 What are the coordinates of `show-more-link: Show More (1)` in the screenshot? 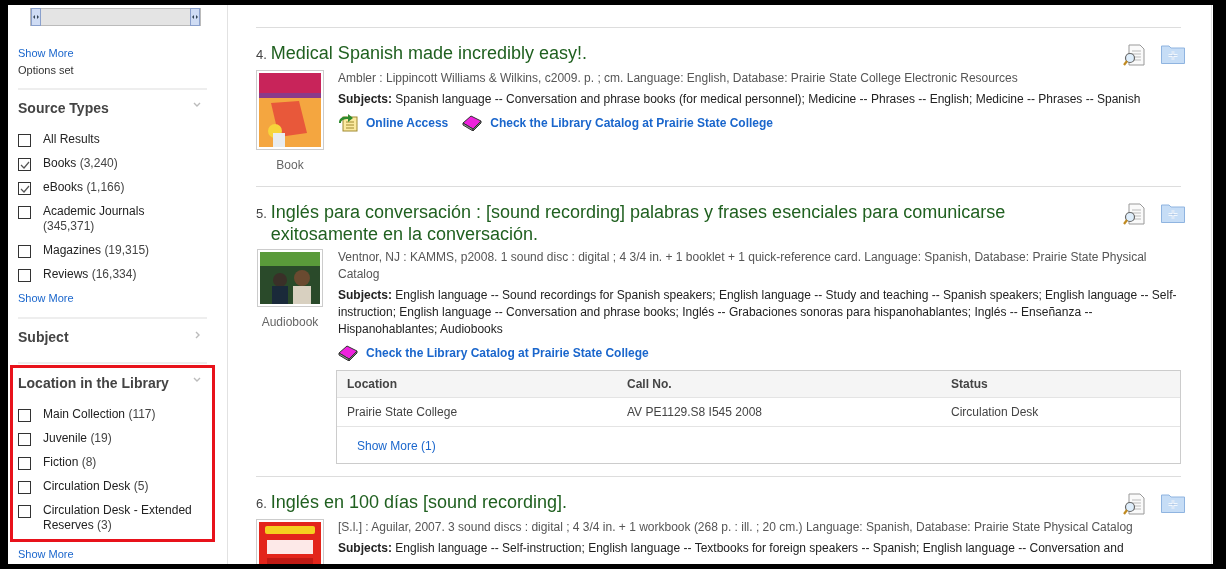 It's located at (396, 446).